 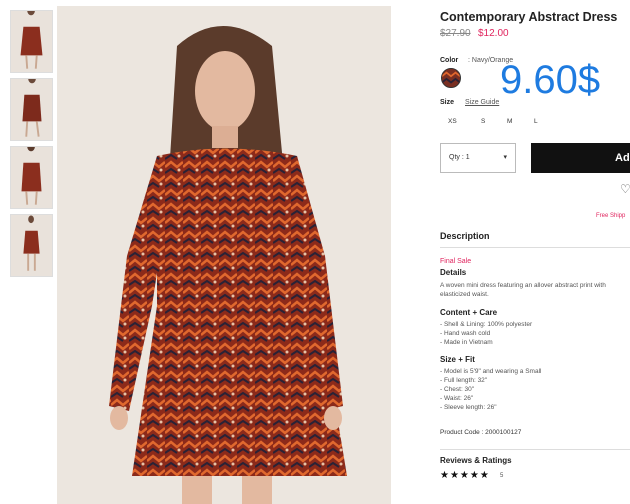 I want to click on review-count: 5, so click(x=502, y=476).